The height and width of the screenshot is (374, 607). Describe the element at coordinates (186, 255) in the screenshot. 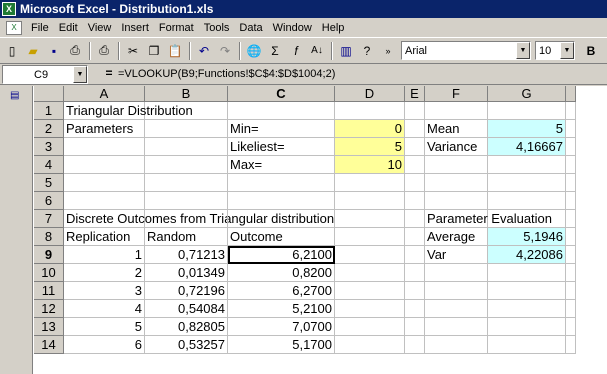

I see `cell-b9: 0,71213` at that location.